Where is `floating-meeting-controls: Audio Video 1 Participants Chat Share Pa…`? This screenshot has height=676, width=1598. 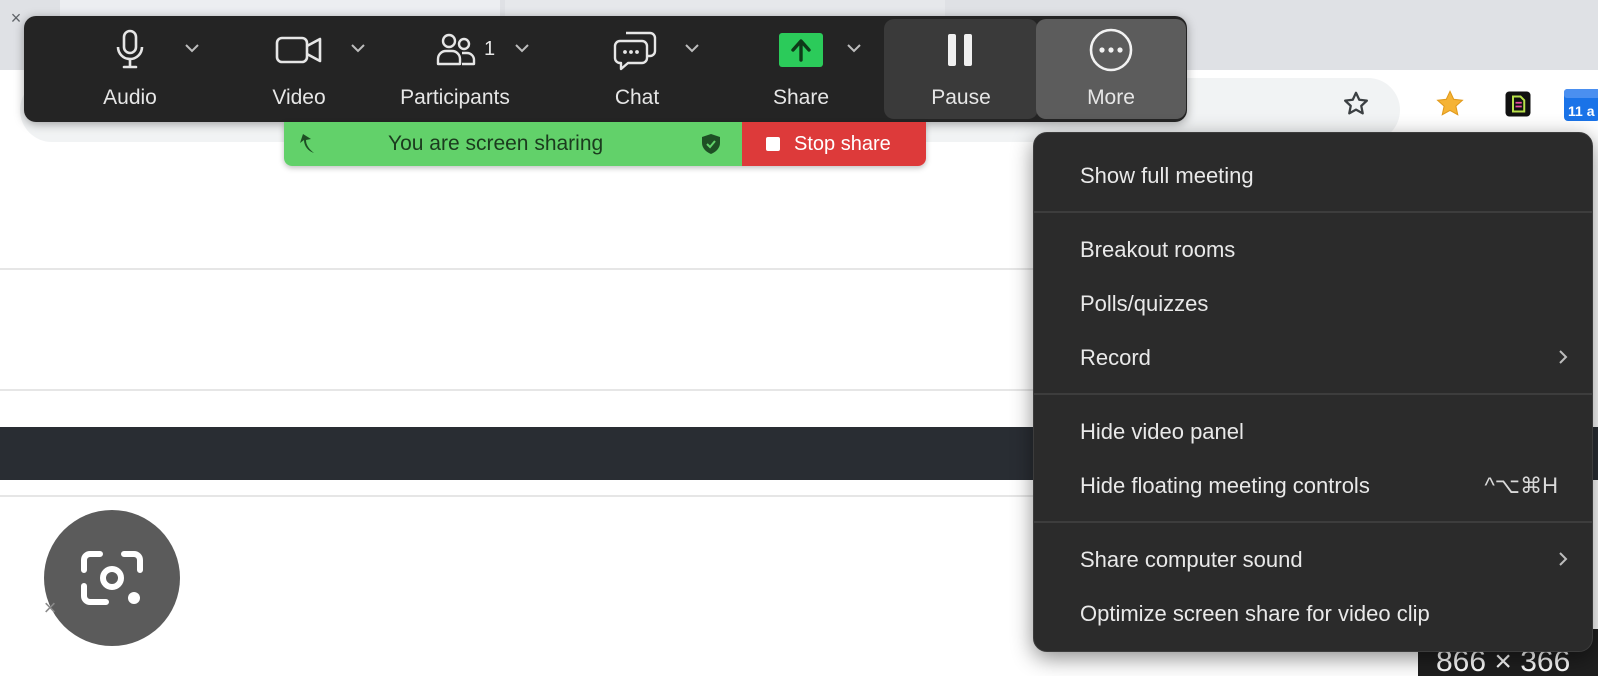
floating-meeting-controls: Audio Video 1 Participants Chat Share Pa… is located at coordinates (605, 69).